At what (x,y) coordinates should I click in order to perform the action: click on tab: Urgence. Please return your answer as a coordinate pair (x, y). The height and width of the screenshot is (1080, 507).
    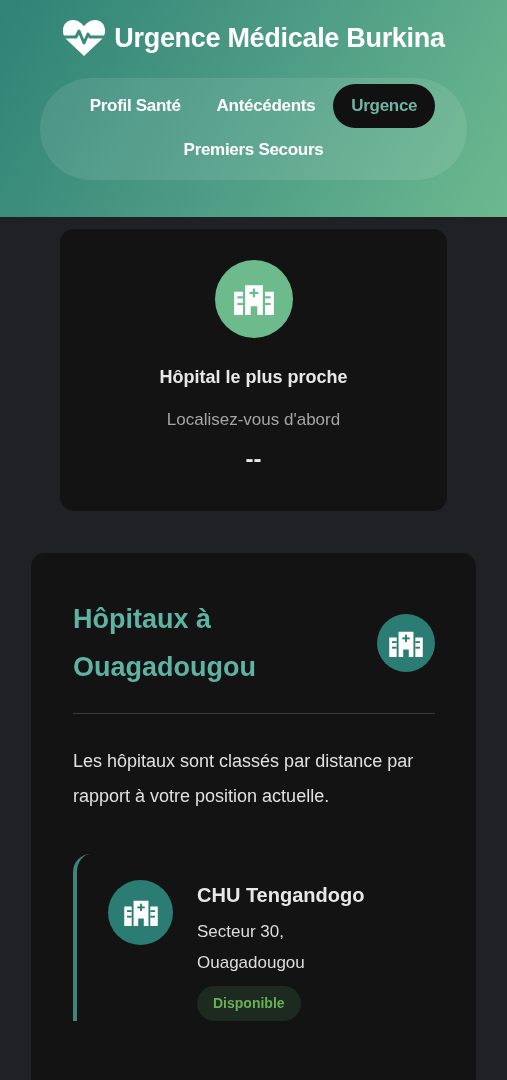
    Looking at the image, I should click on (384, 105).